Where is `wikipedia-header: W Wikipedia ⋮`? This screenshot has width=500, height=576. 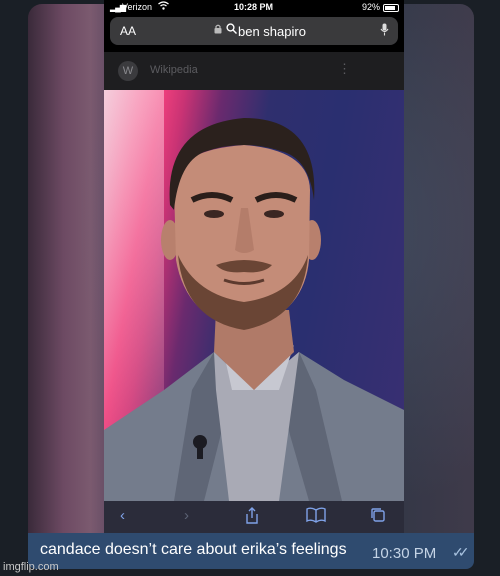 wikipedia-header: W Wikipedia ⋮ is located at coordinates (254, 71).